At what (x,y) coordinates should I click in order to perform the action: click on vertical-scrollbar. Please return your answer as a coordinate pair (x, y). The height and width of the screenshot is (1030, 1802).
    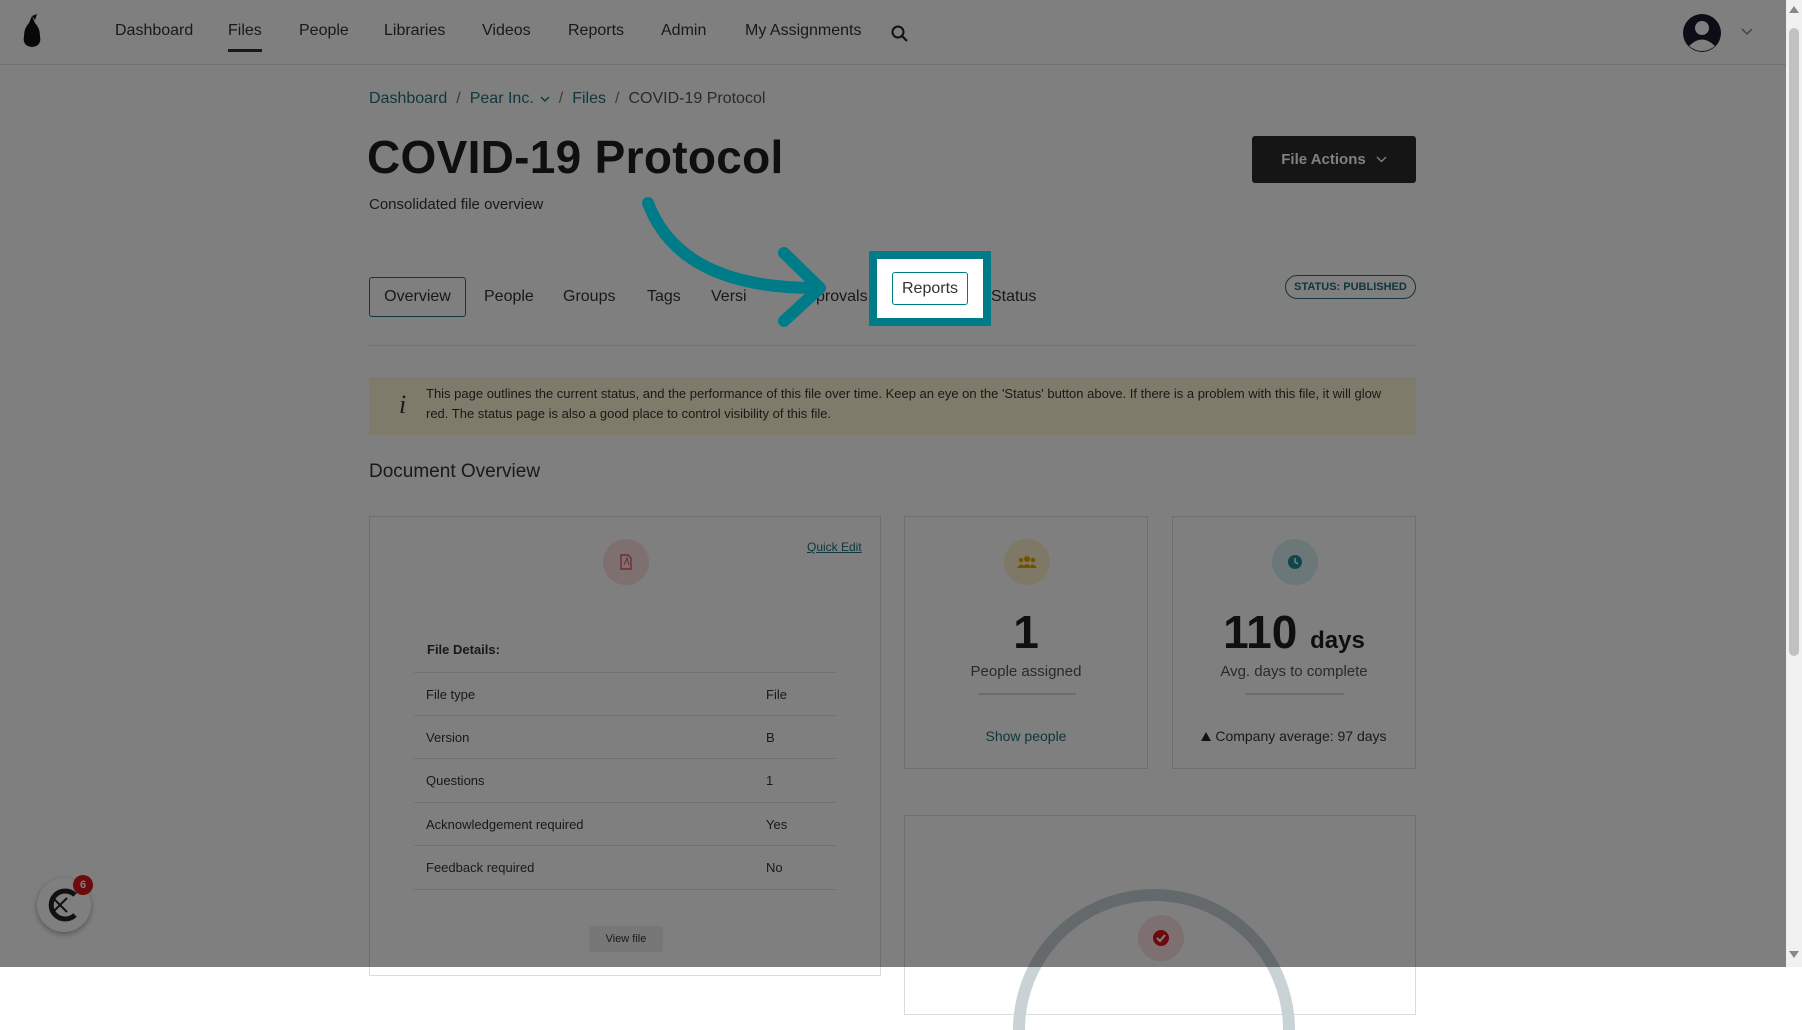
    Looking at the image, I should click on (1794, 483).